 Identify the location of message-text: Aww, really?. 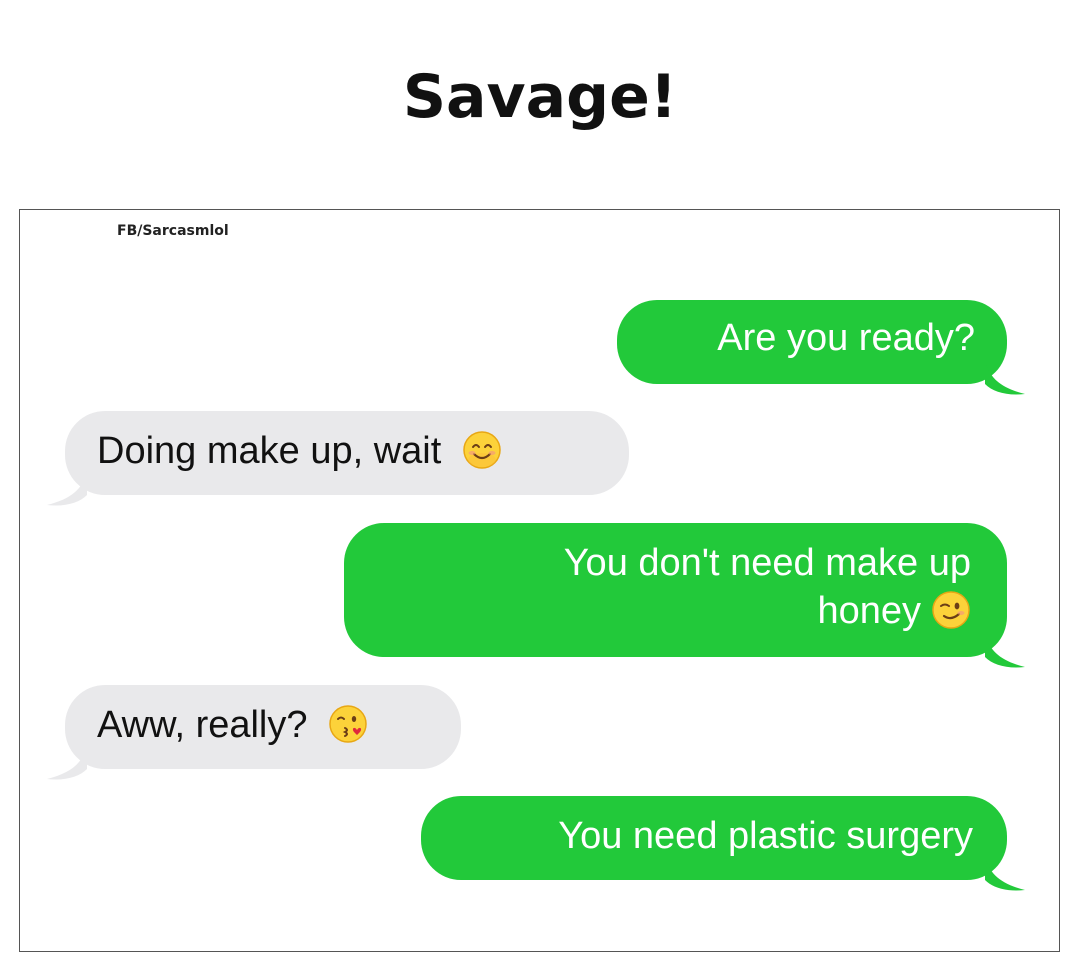
(202, 725).